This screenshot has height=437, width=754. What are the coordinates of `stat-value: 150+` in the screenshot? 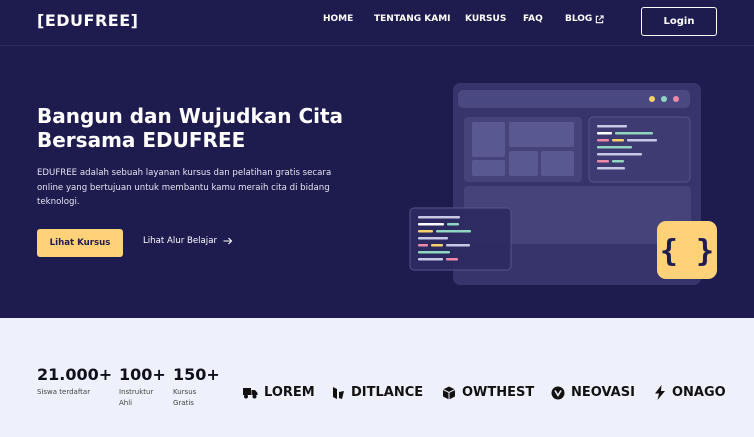 It's located at (196, 374).